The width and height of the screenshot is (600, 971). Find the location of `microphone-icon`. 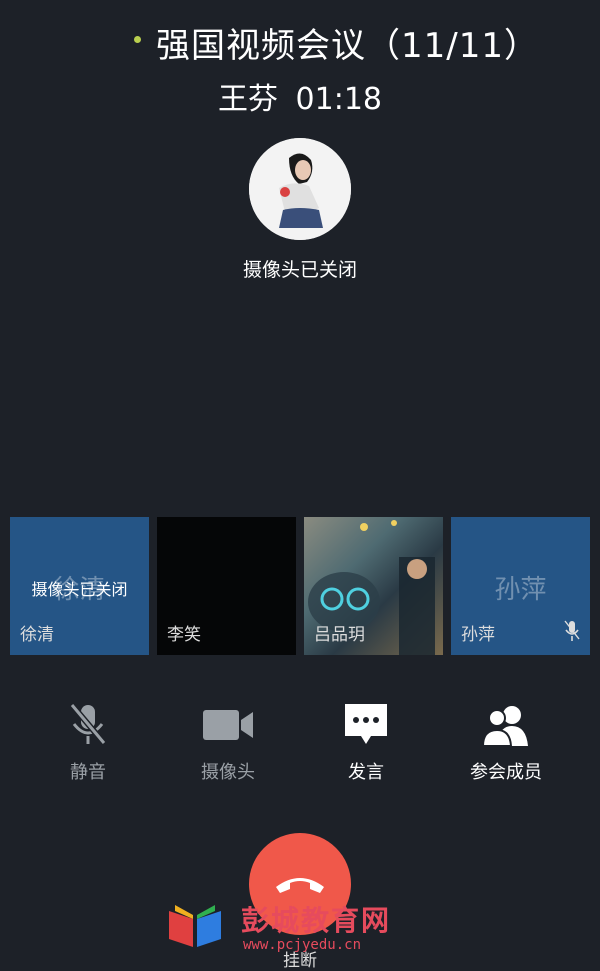

microphone-icon is located at coordinates (572, 630).